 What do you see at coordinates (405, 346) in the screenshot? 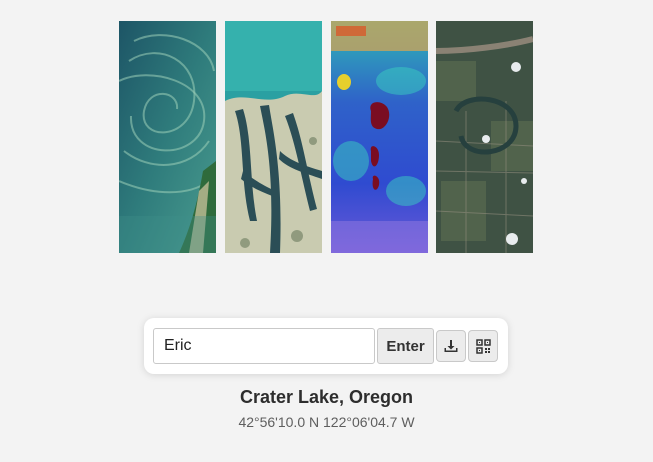
I see `enter-button: Enter` at bounding box center [405, 346].